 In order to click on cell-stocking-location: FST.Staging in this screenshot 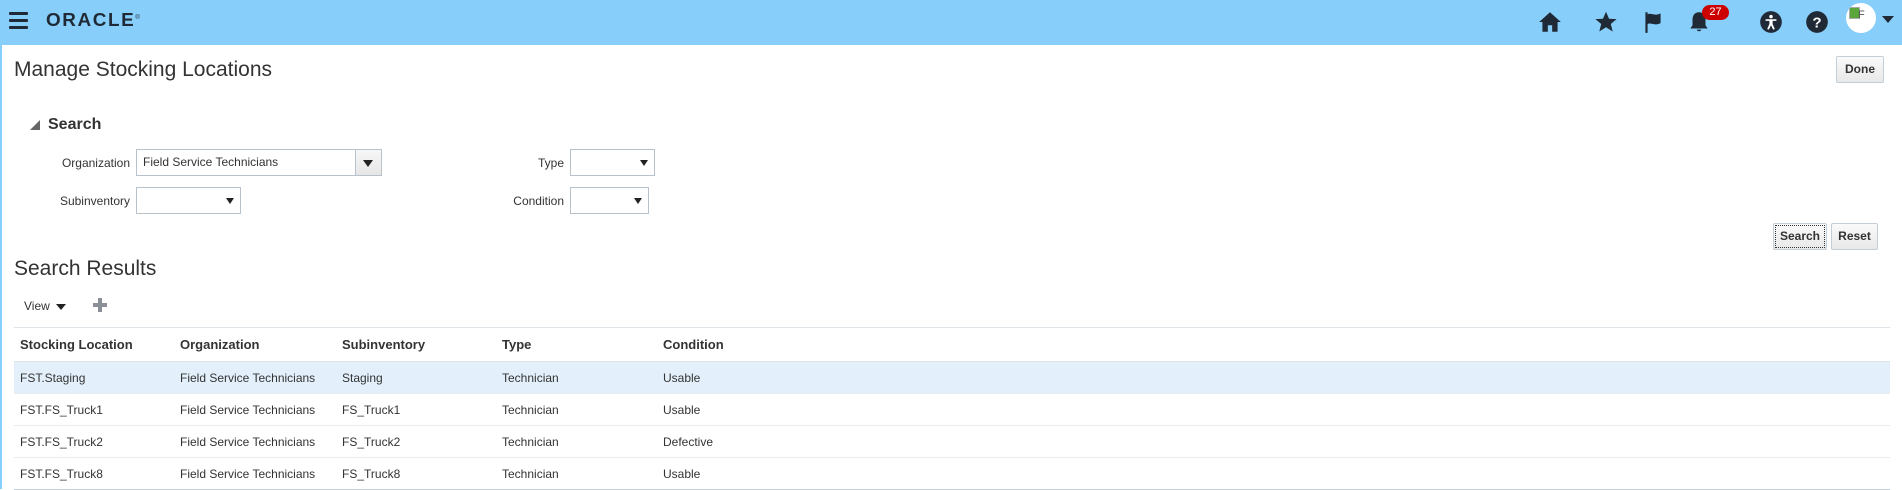, I will do `click(94, 377)`.